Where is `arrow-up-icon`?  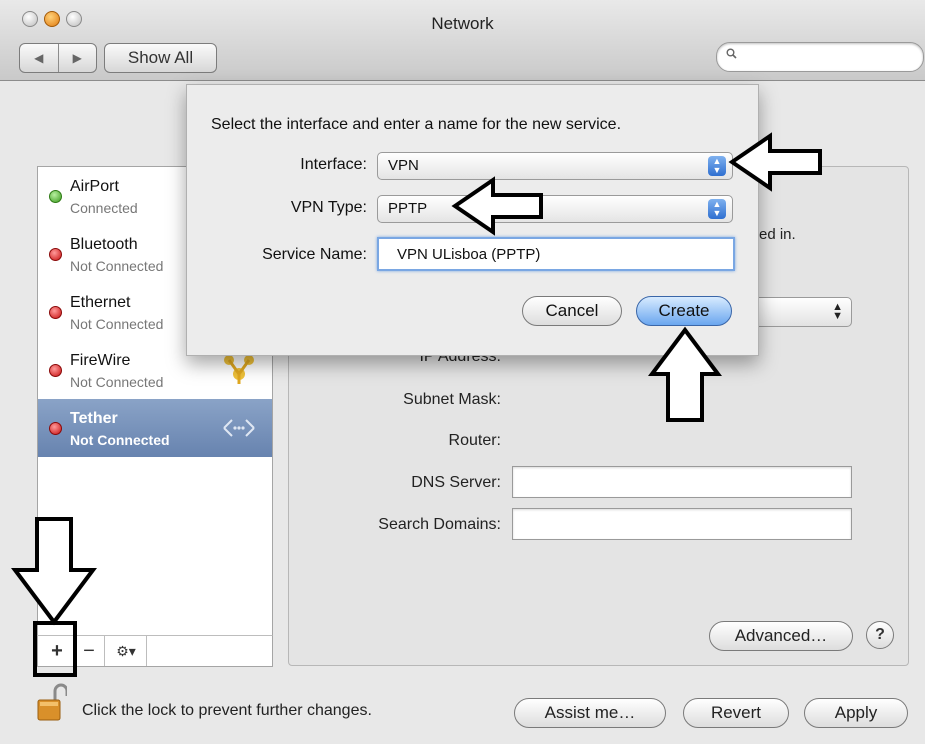 arrow-up-icon is located at coordinates (685, 374).